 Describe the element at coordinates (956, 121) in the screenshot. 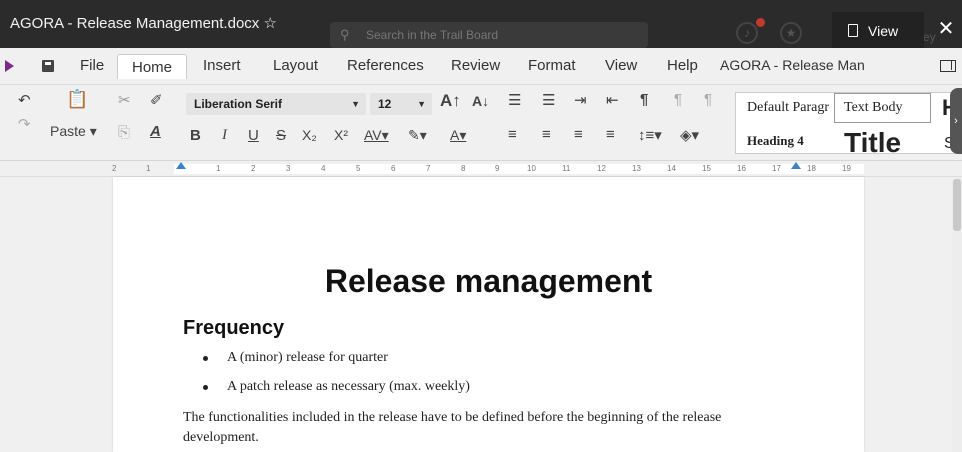

I see `chevron-right-icon: ›` at that location.